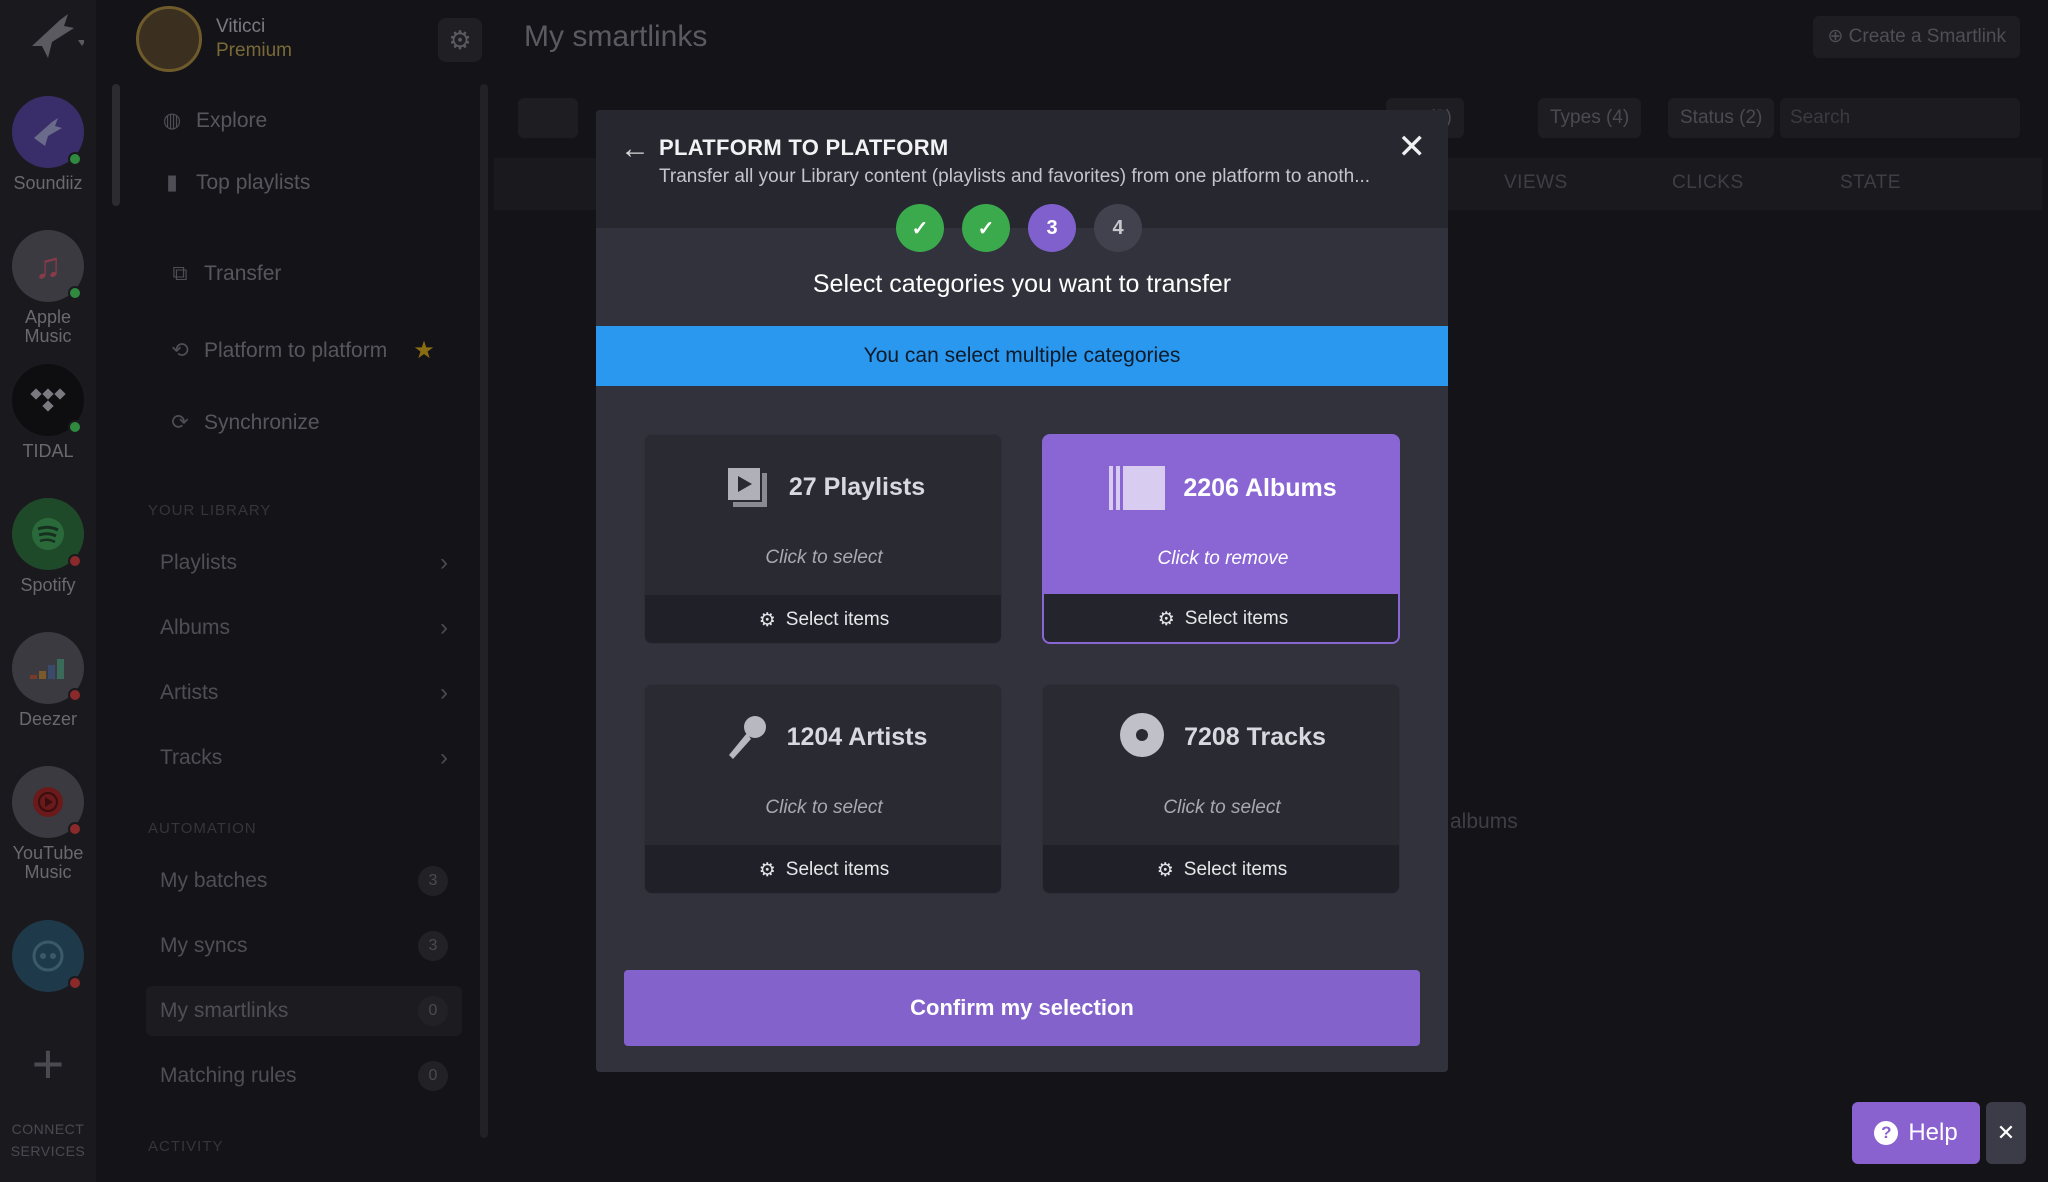 The image size is (2048, 1182). What do you see at coordinates (1138, 488) in the screenshot?
I see `album-icon` at bounding box center [1138, 488].